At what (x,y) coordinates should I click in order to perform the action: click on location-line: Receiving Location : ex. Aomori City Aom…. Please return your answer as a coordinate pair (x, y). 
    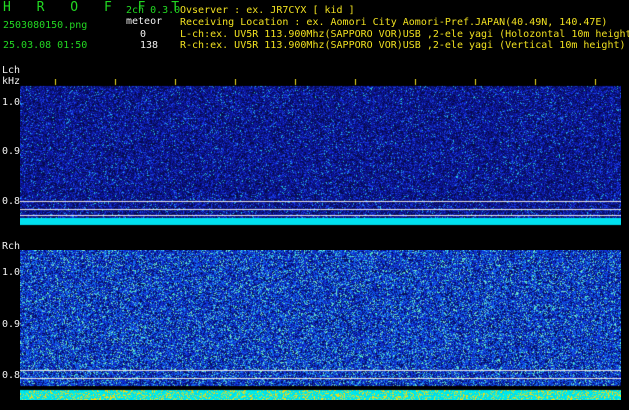
    Looking at the image, I should click on (394, 22).